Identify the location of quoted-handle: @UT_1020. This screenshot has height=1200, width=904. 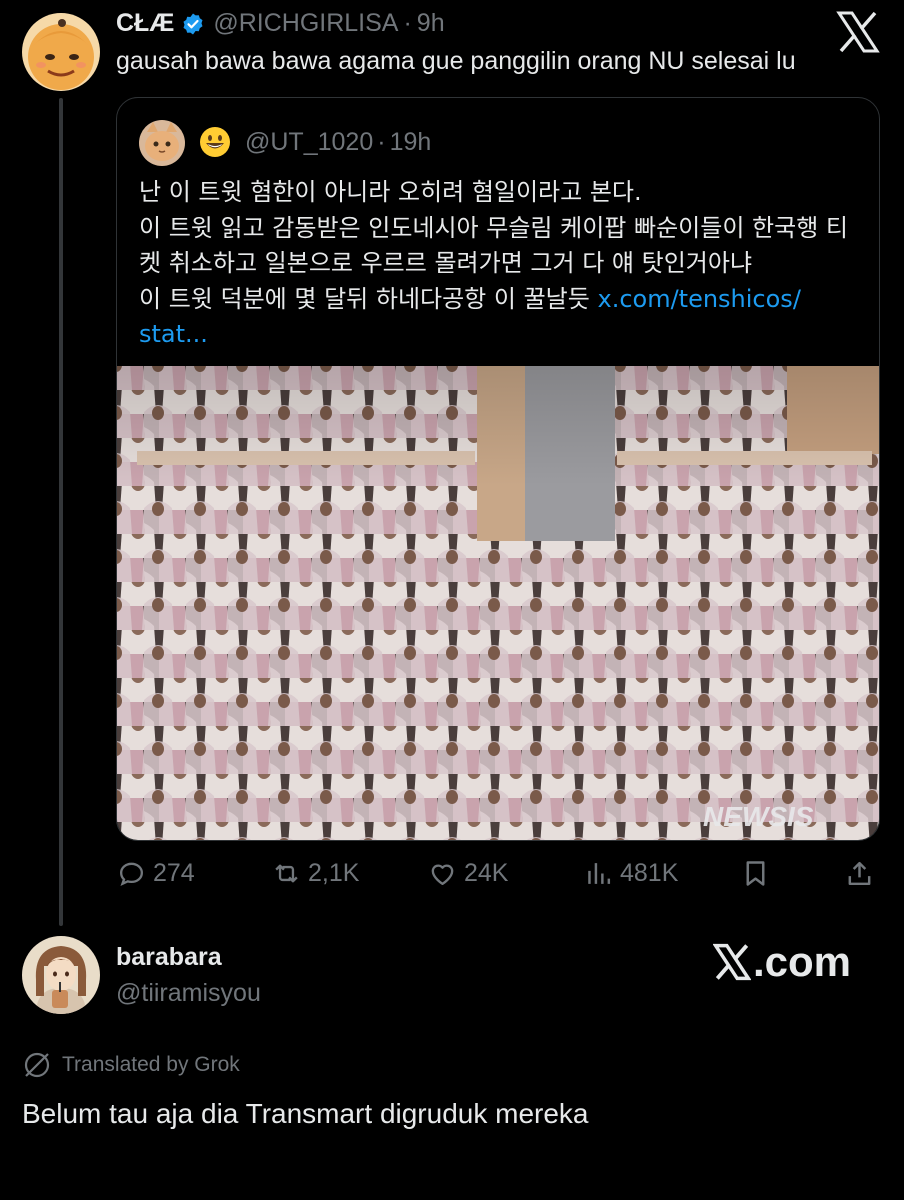
(309, 142).